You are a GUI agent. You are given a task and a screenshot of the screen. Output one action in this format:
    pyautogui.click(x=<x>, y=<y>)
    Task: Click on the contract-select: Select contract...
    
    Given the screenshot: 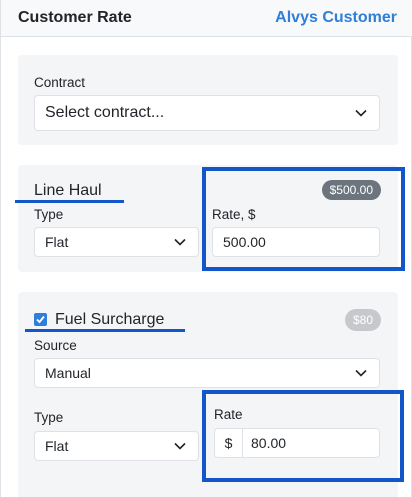 What is the action you would take?
    pyautogui.click(x=207, y=113)
    